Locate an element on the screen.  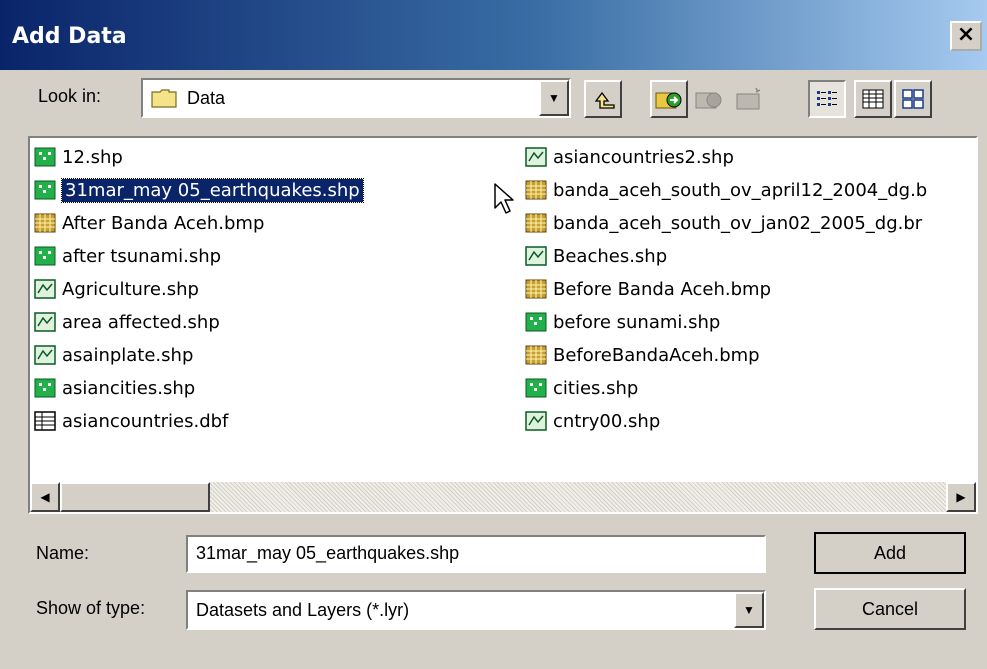
file-item: after tsunami.shp is located at coordinates (127, 256).